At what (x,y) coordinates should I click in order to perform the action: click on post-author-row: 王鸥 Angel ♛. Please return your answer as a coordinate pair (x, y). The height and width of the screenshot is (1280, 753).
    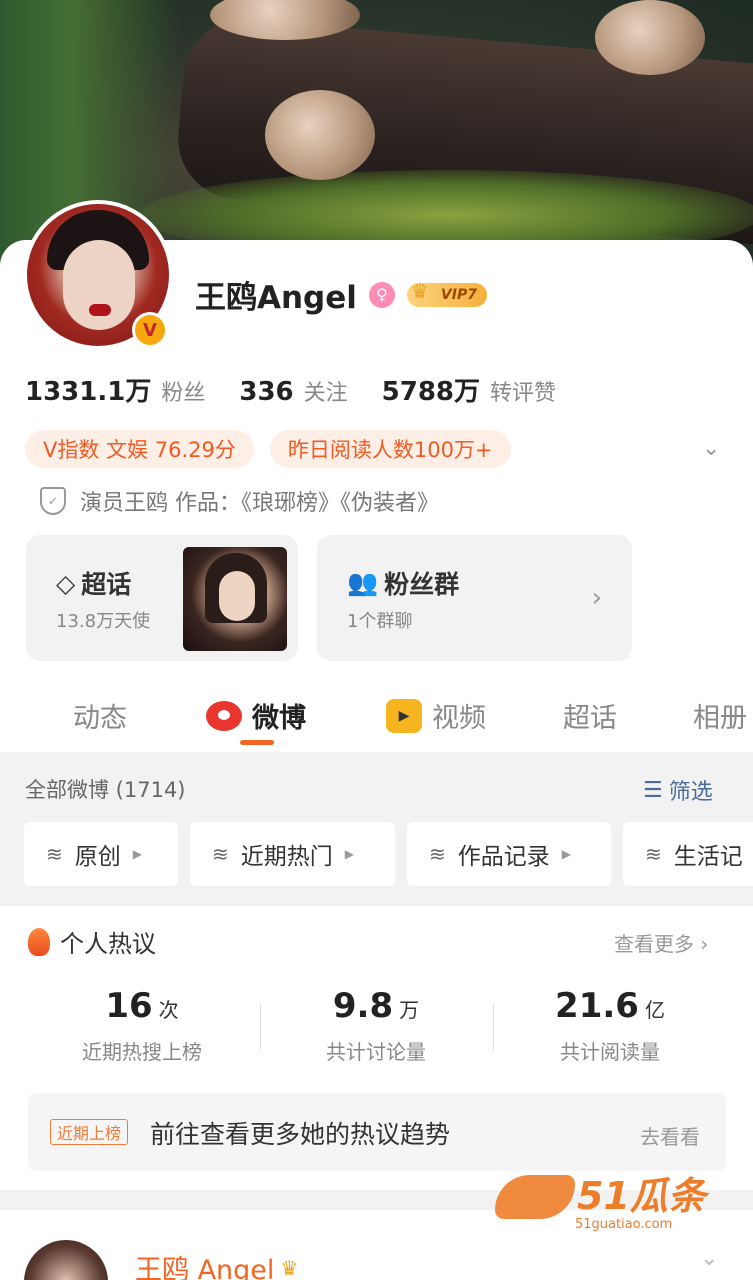
    Looking at the image, I should click on (216, 1264).